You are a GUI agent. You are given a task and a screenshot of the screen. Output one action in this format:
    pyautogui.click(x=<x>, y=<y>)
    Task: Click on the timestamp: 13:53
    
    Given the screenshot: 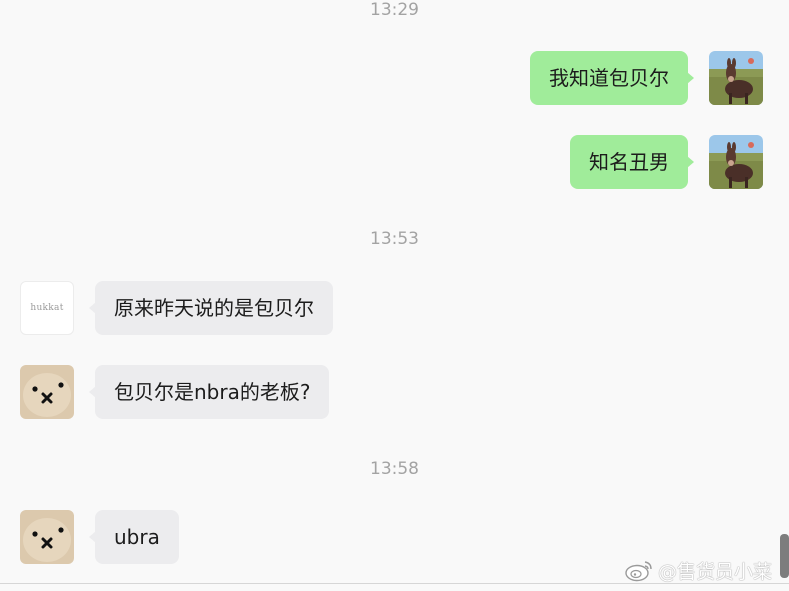 What is the action you would take?
    pyautogui.click(x=394, y=239)
    